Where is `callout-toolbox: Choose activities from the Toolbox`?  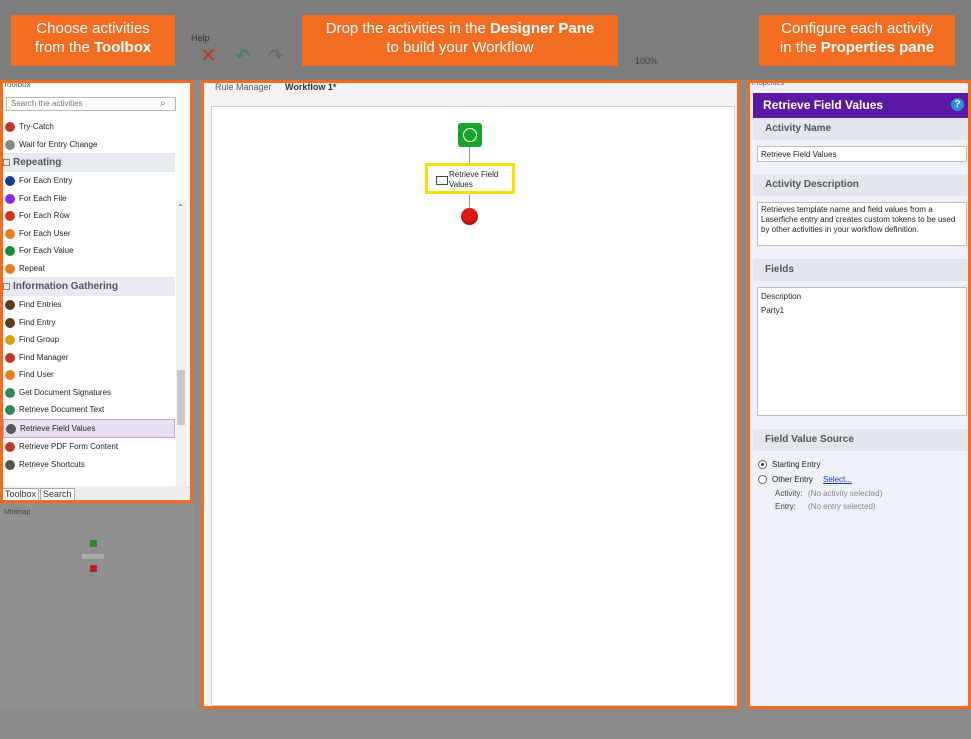
callout-toolbox: Choose activities from the Toolbox is located at coordinates (93, 40).